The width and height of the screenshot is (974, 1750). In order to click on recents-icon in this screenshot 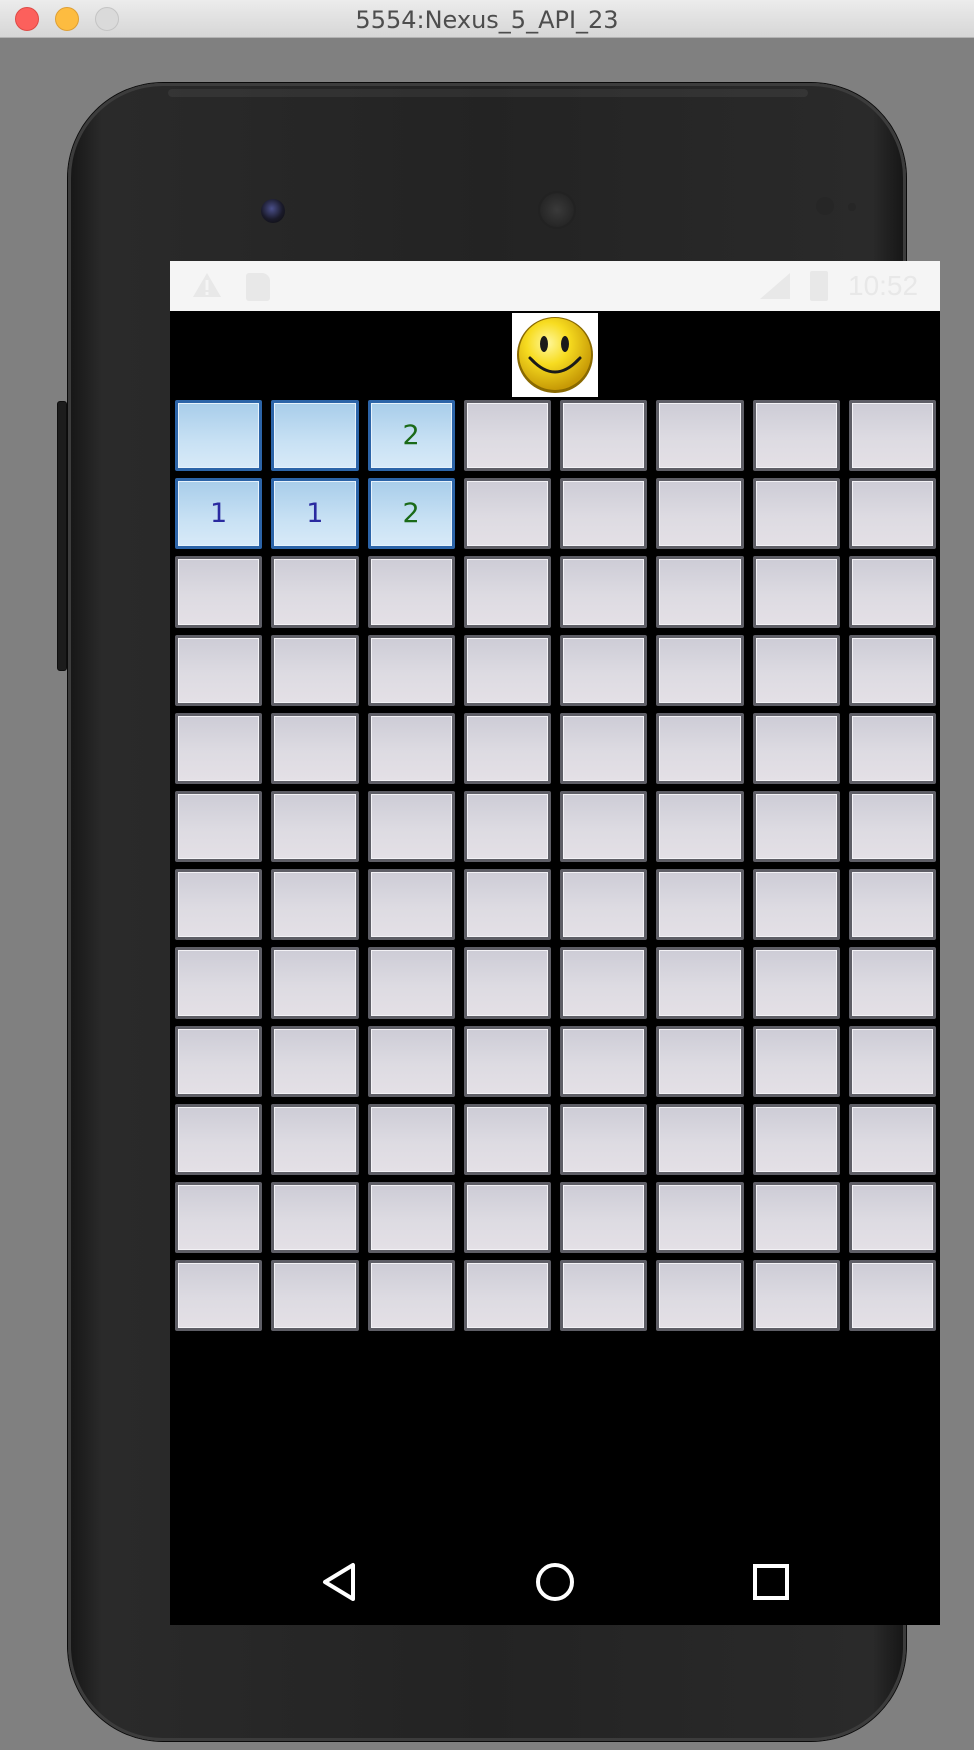, I will do `click(771, 1582)`.